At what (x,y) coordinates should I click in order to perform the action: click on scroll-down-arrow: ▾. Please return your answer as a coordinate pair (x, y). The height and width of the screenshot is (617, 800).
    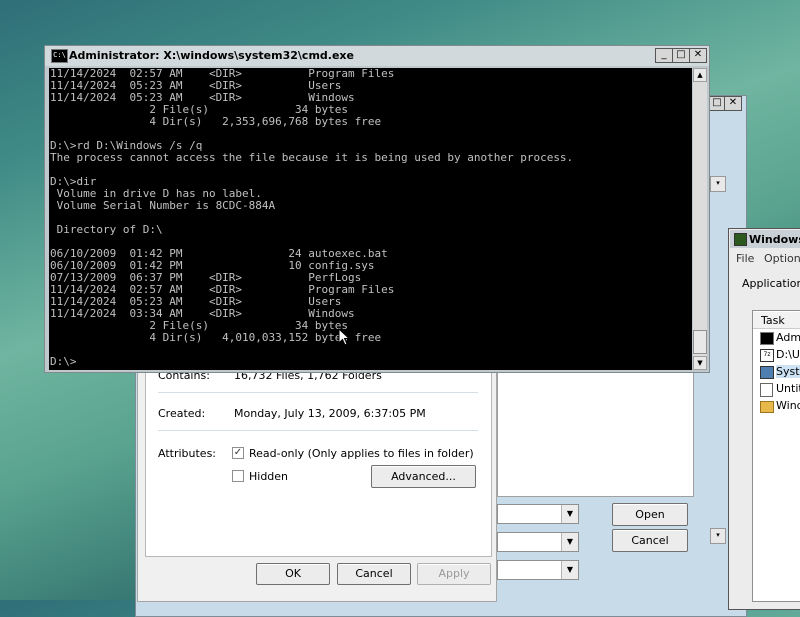
    Looking at the image, I should click on (718, 184).